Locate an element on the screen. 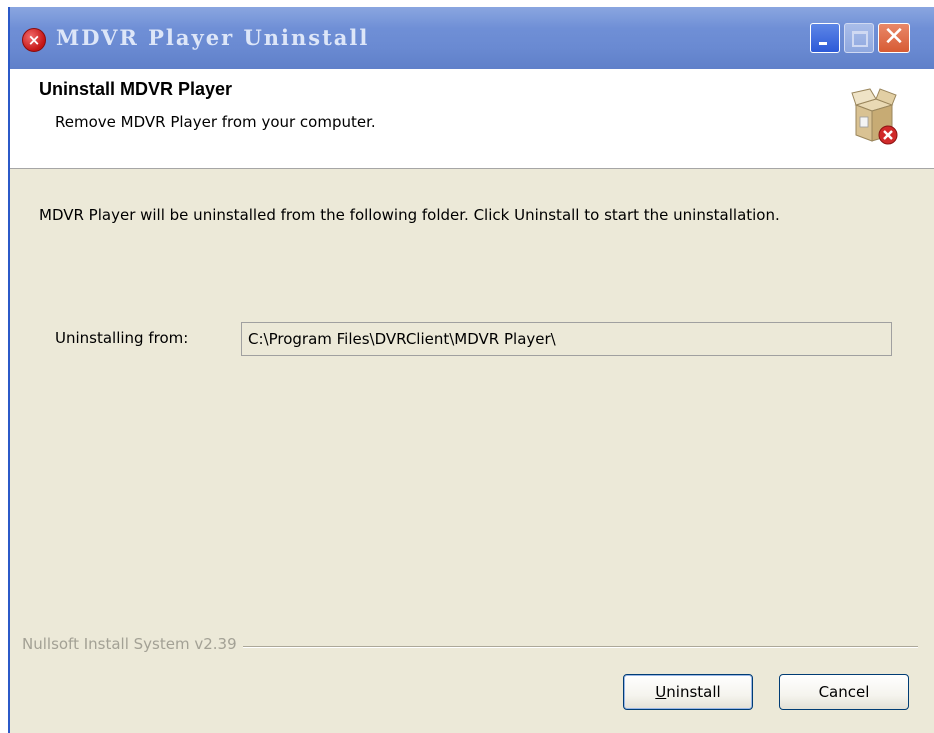 Image resolution: width=934 pixels, height=733 pixels. installer-branding: Nullsoft Install System v2.39 is located at coordinates (132, 644).